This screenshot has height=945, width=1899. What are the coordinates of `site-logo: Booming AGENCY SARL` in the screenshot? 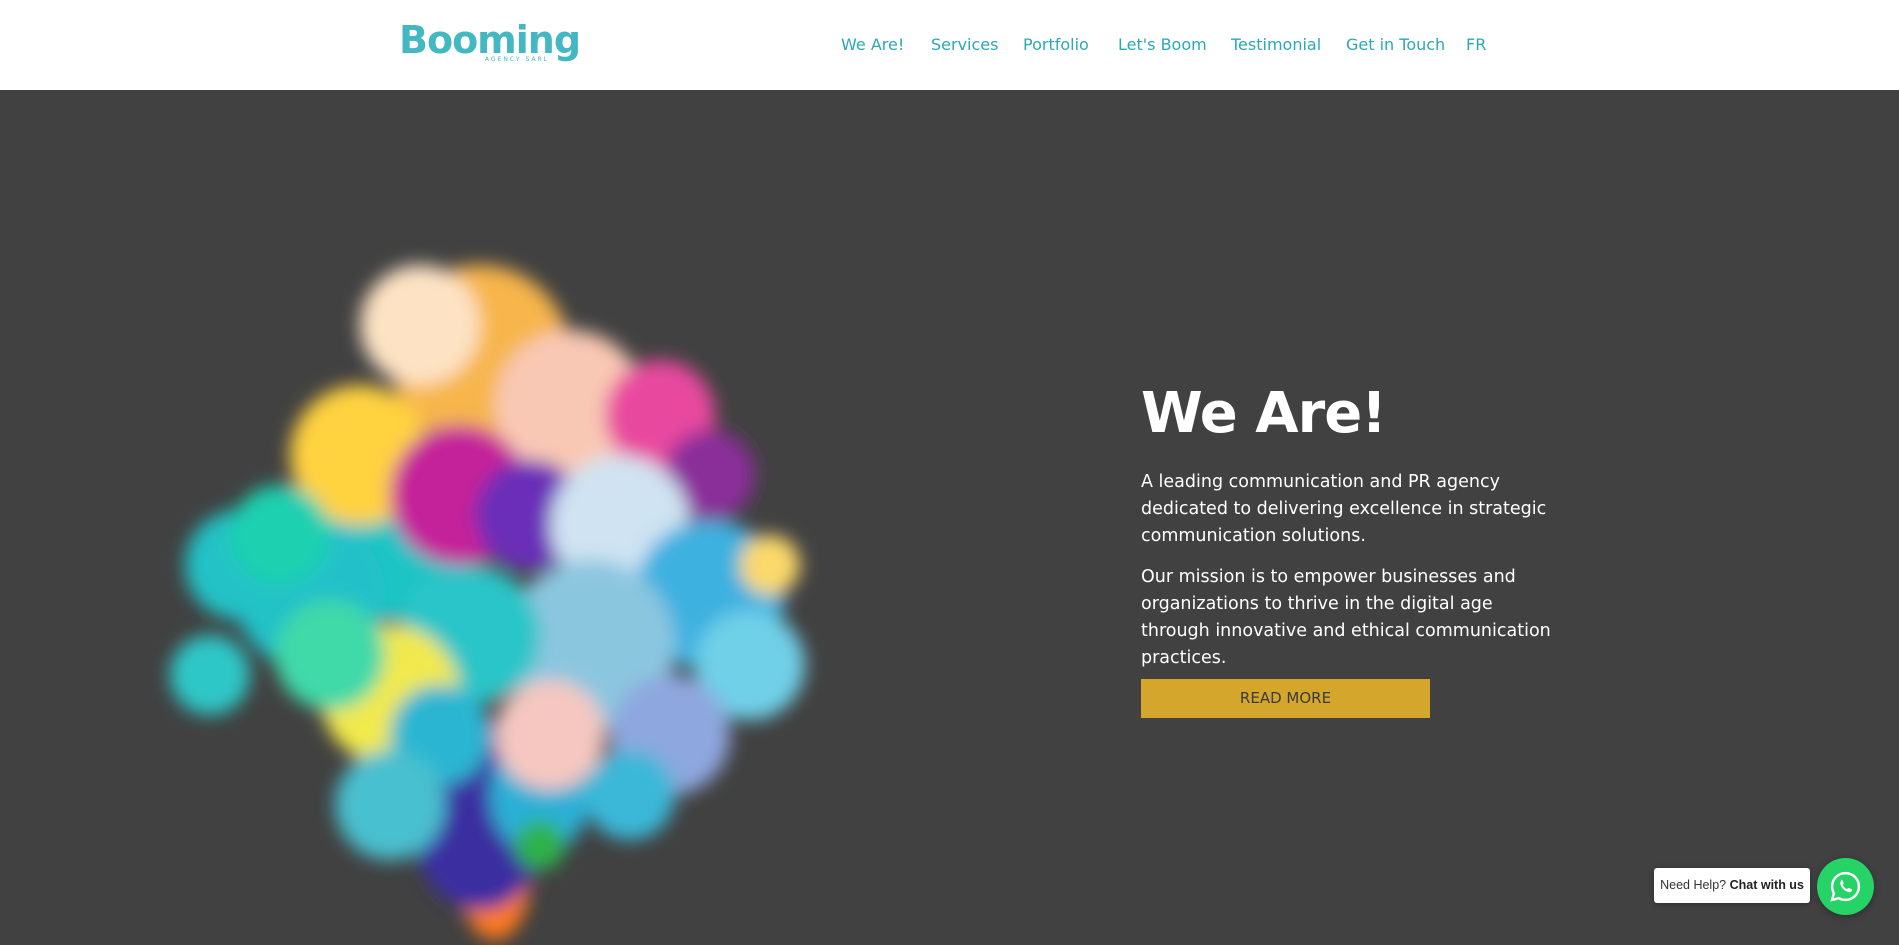 It's located at (490, 42).